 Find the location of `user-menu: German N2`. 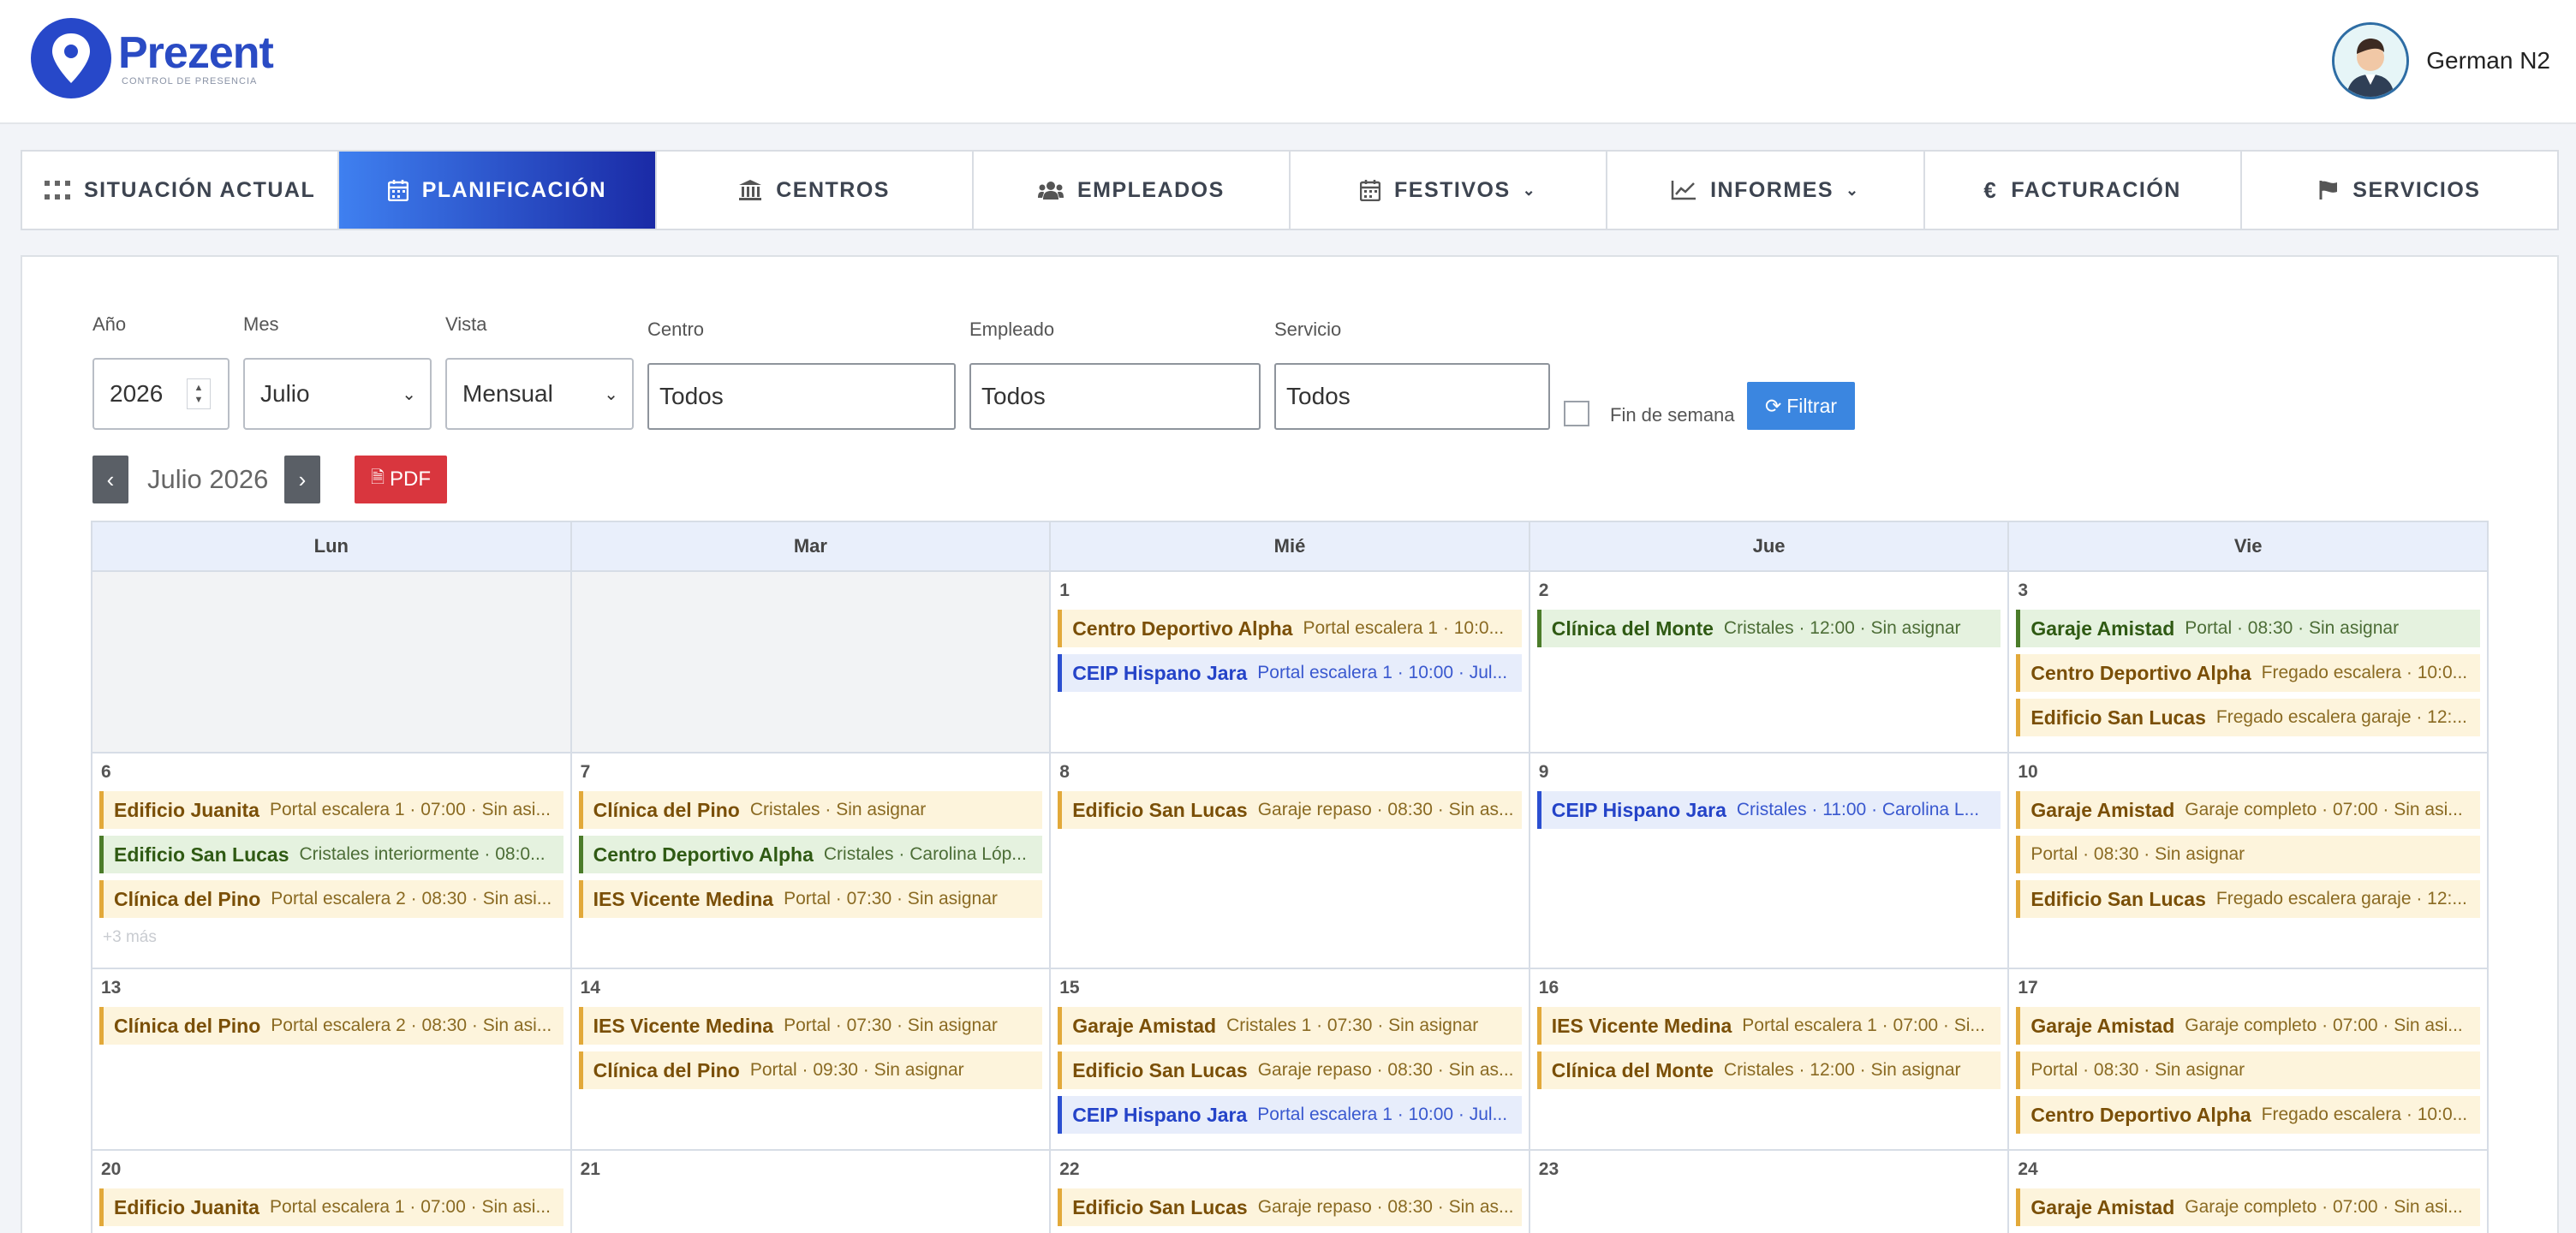

user-menu: German N2 is located at coordinates (2441, 60).